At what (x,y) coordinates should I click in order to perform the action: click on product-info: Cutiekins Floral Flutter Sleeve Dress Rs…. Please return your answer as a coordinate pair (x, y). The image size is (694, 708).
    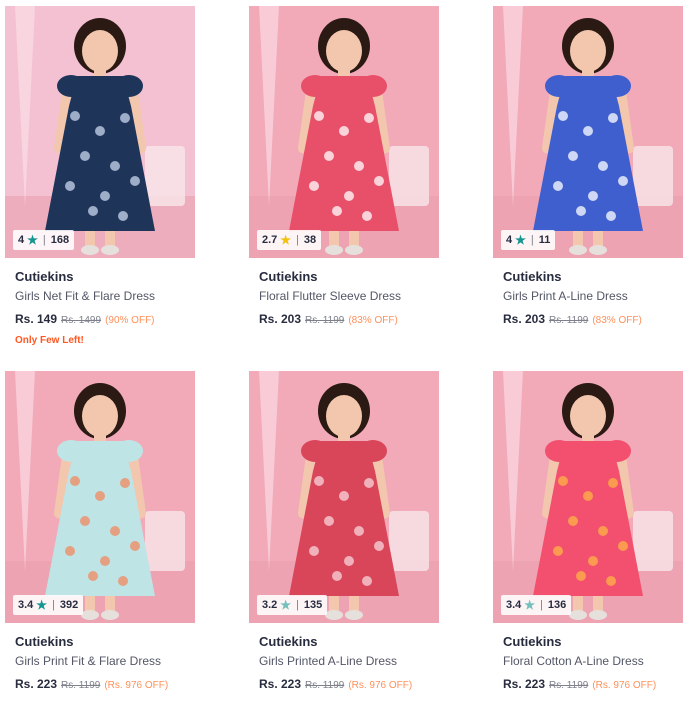
    Looking at the image, I should click on (344, 293).